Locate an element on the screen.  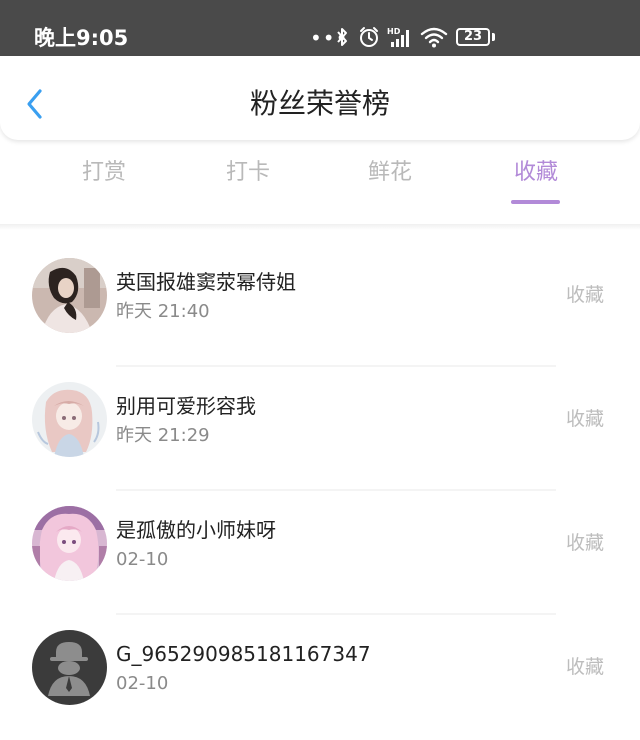
svg-text: HD is located at coordinates (394, 31).